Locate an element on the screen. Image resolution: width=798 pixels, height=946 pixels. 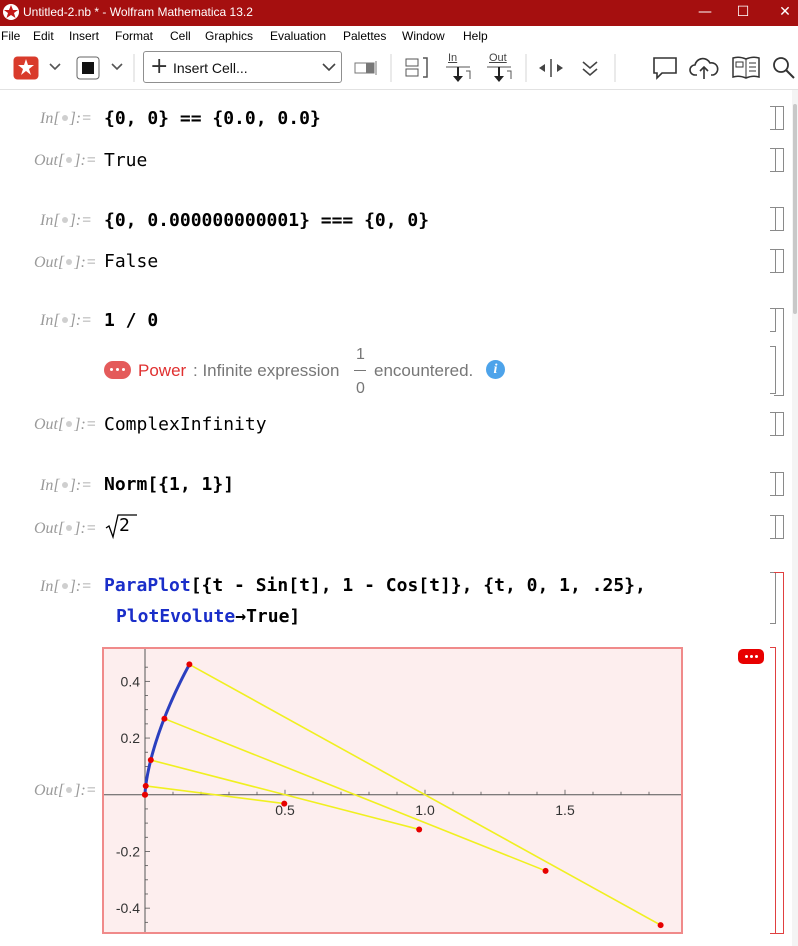
menu-edit: Edit is located at coordinates (43, 36).